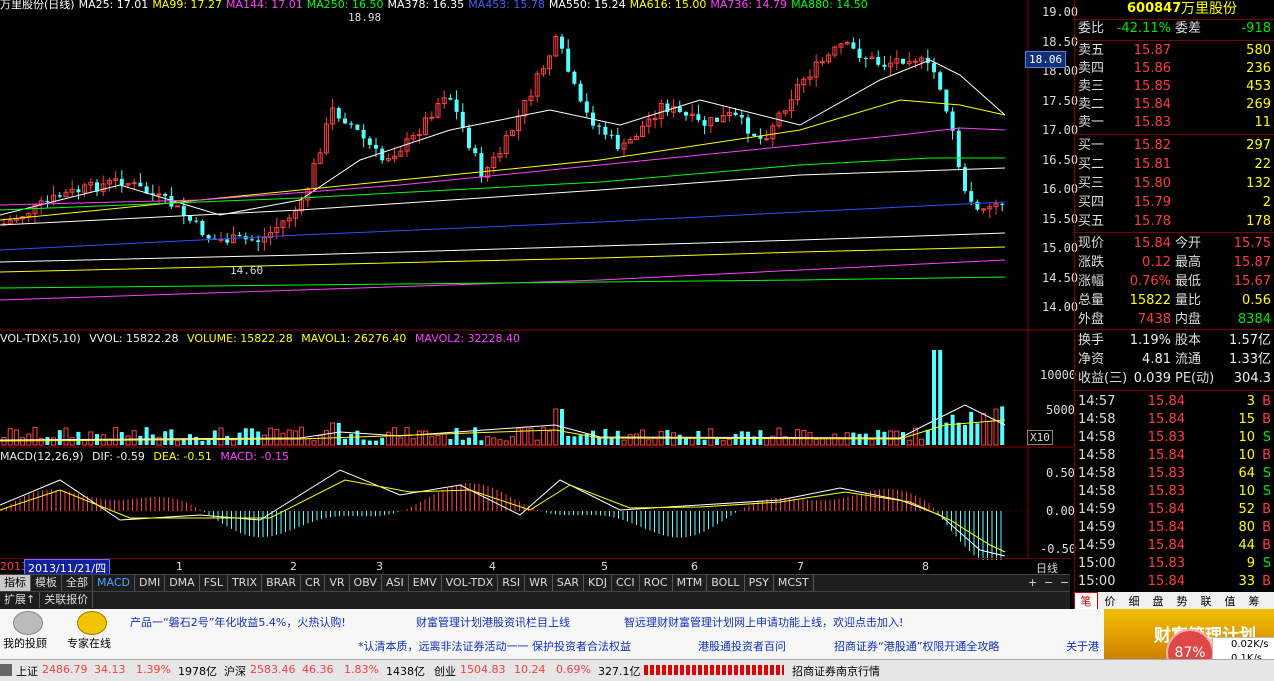 The height and width of the screenshot is (681, 1274). I want to click on indicator-tab: WR, so click(539, 583).